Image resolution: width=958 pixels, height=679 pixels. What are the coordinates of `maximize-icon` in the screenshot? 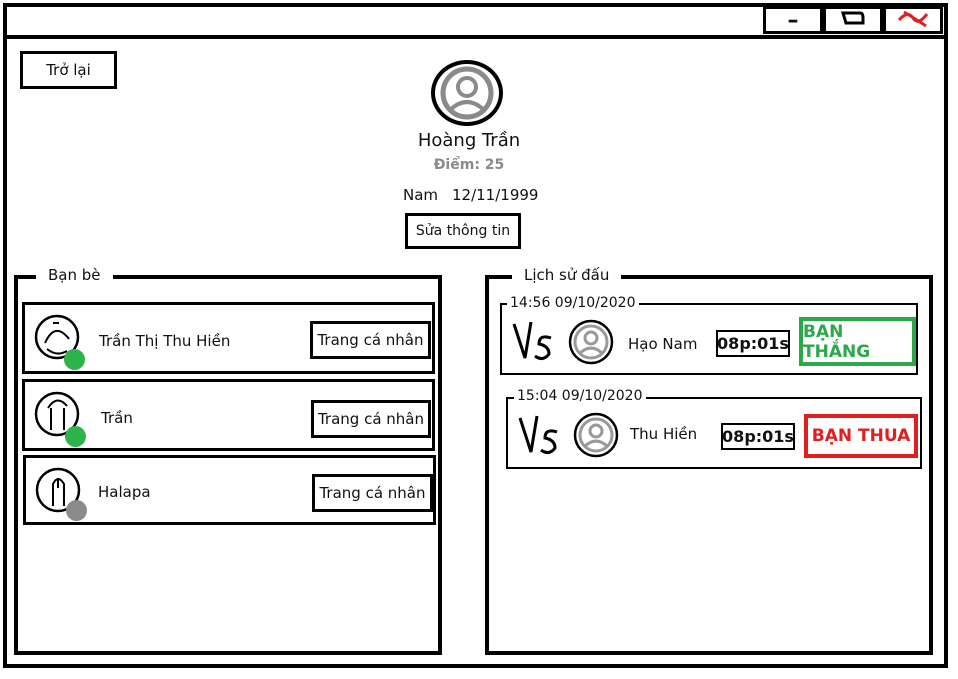 It's located at (853, 20).